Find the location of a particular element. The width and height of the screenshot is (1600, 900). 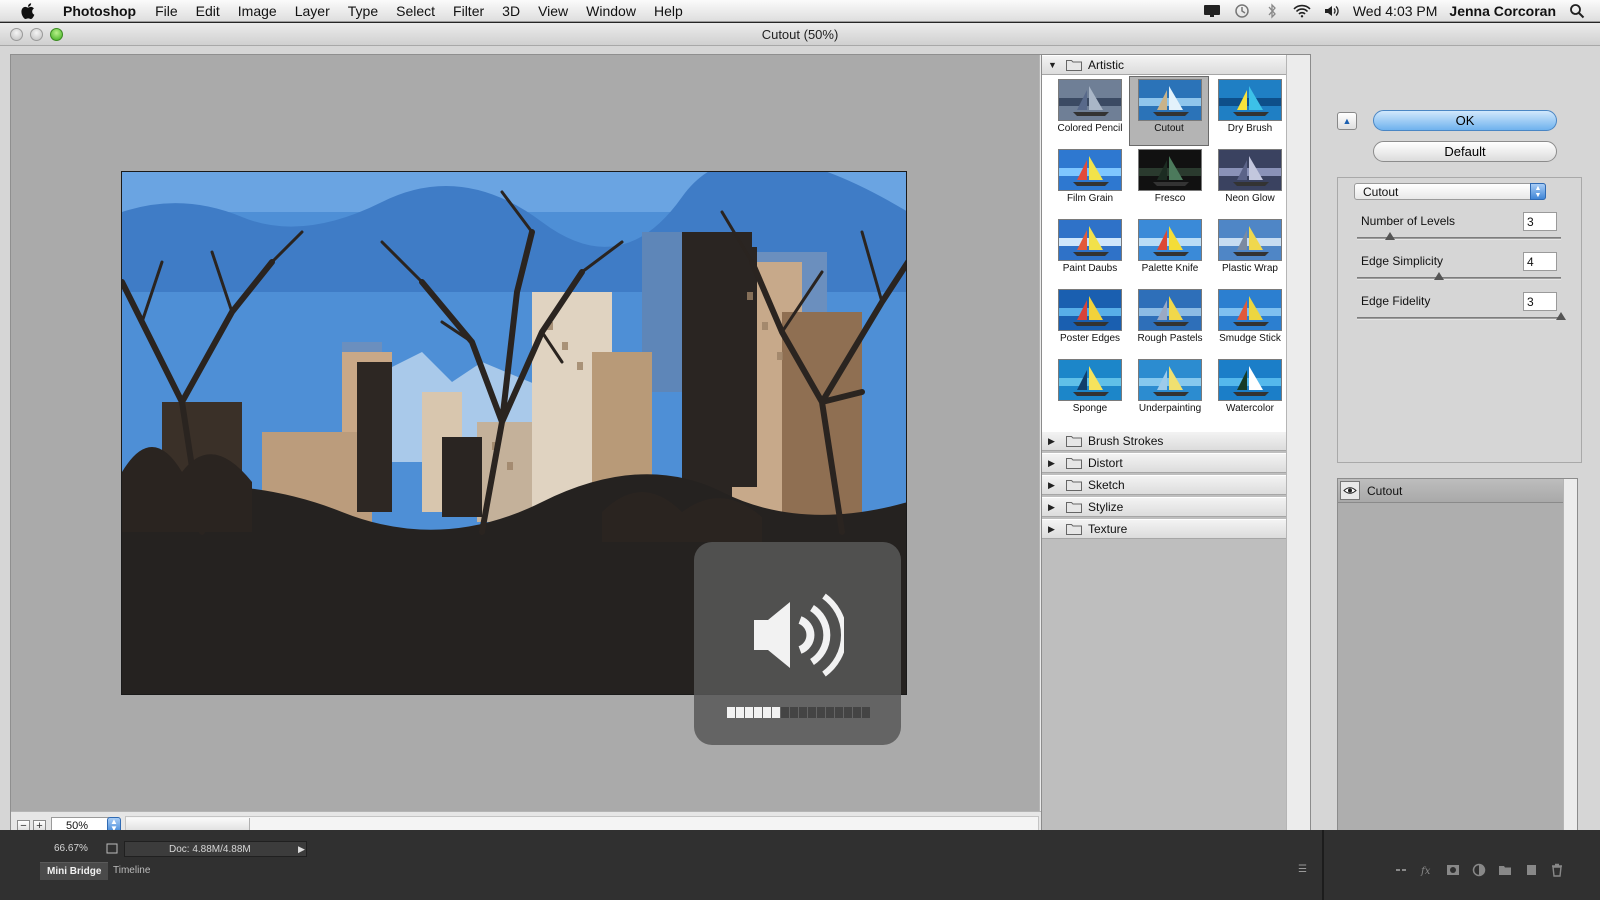

adjustment-layer-icon is located at coordinates (1479, 870).